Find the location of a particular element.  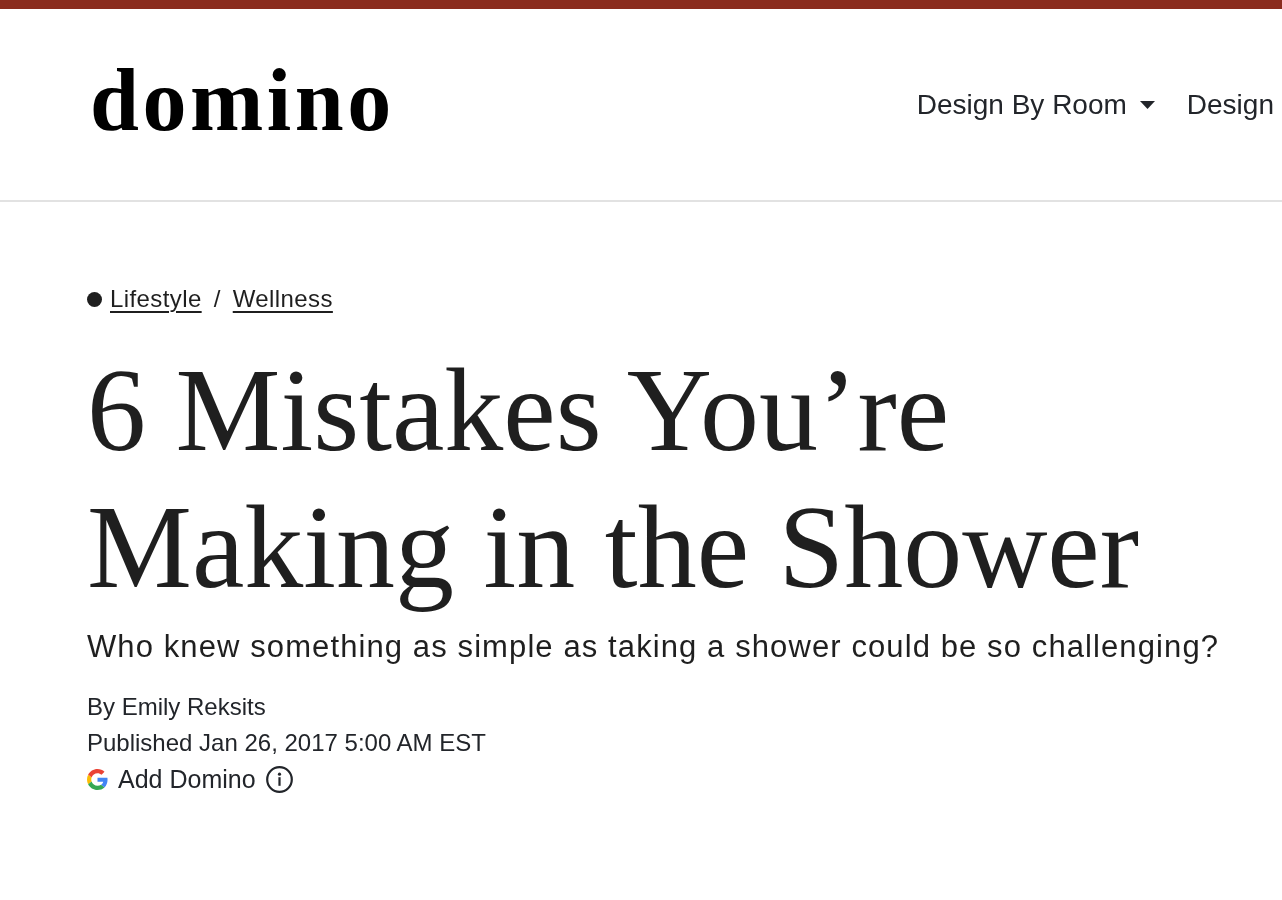

breadcrumb-link: Lifestyle is located at coordinates (156, 299).